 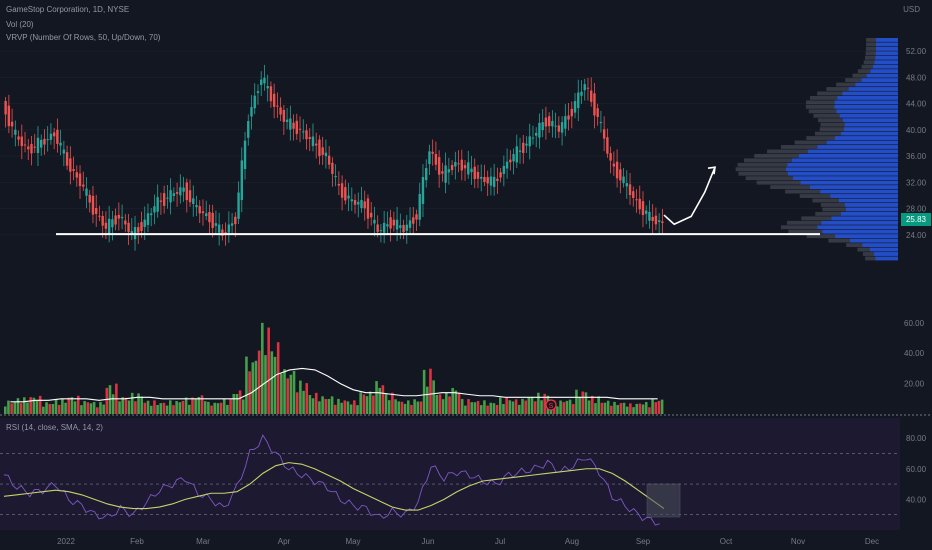 What do you see at coordinates (20, 24) in the screenshot?
I see `volume-legend: Vol (20)` at bounding box center [20, 24].